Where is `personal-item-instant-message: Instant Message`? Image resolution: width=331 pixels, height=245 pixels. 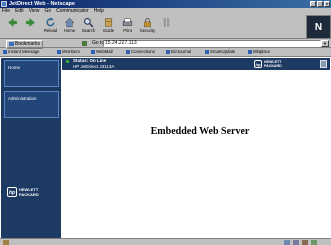 personal-item-instant-message: Instant Message is located at coordinates (21, 52).